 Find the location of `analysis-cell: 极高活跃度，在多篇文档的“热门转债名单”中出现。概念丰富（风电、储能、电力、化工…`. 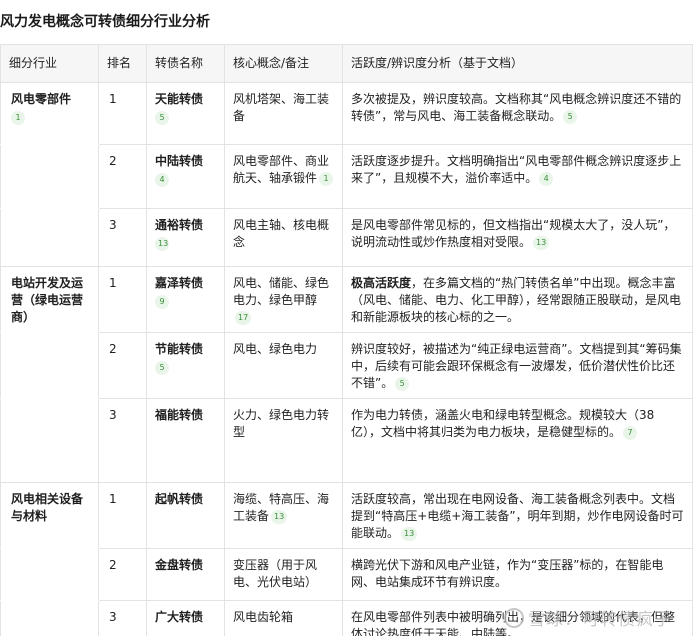

analysis-cell: 极高活跃度，在多篇文档的“热门转债名单”中出现。概念丰富（风电、储能、电力、化工… is located at coordinates (517, 299).